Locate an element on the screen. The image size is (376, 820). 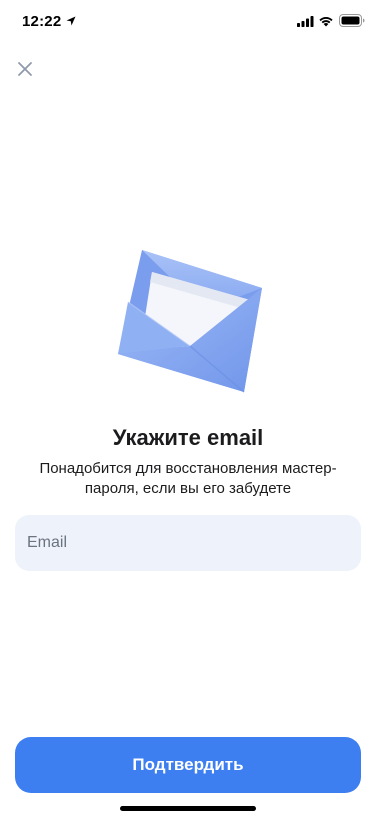
location-arrow-icon is located at coordinates (71, 21).